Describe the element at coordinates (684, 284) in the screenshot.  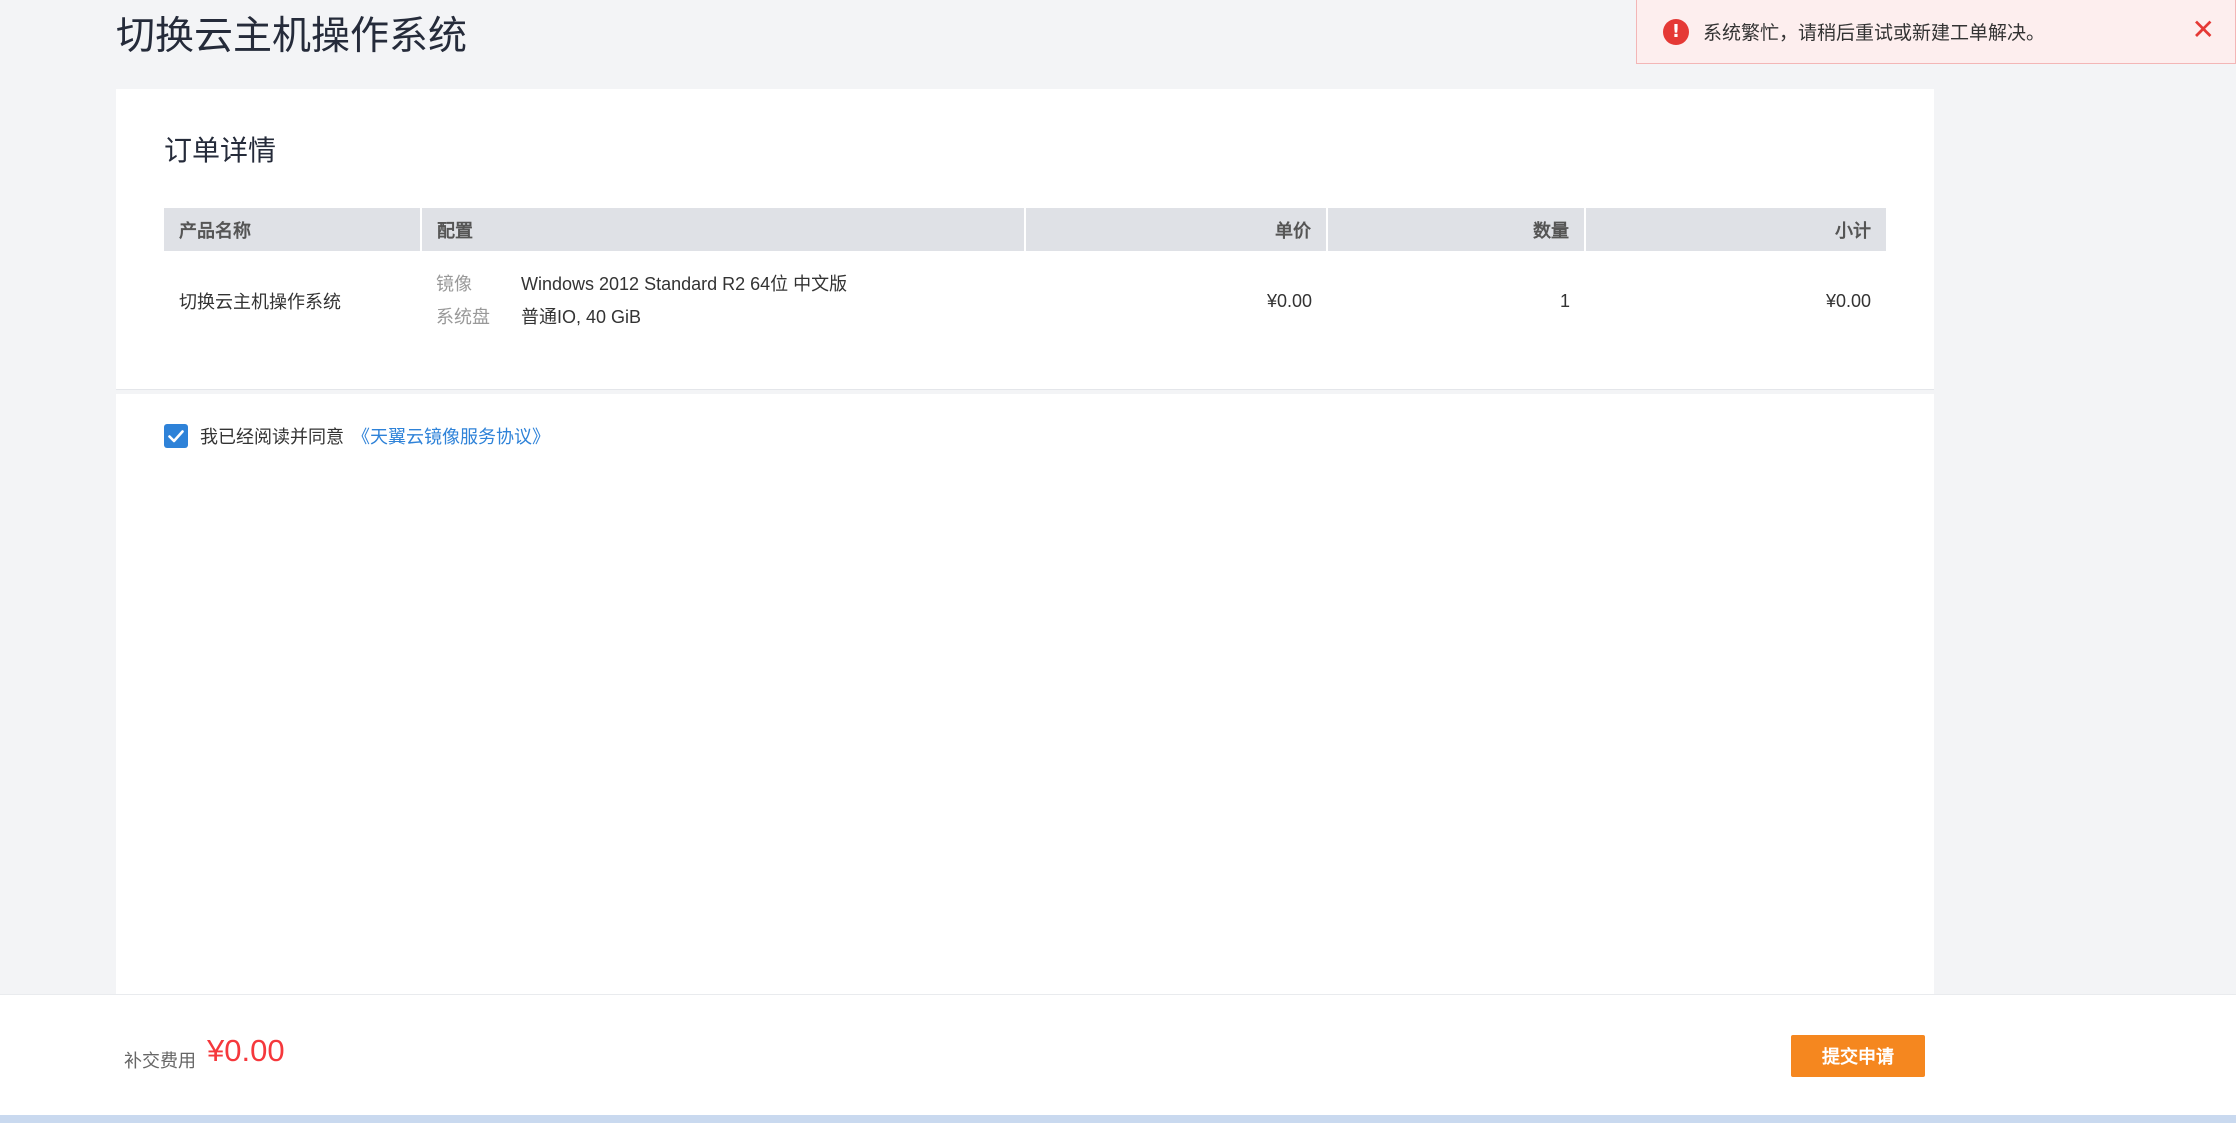
I see `config-value: Windows 2012 Standard R2 64位 中文版` at that location.